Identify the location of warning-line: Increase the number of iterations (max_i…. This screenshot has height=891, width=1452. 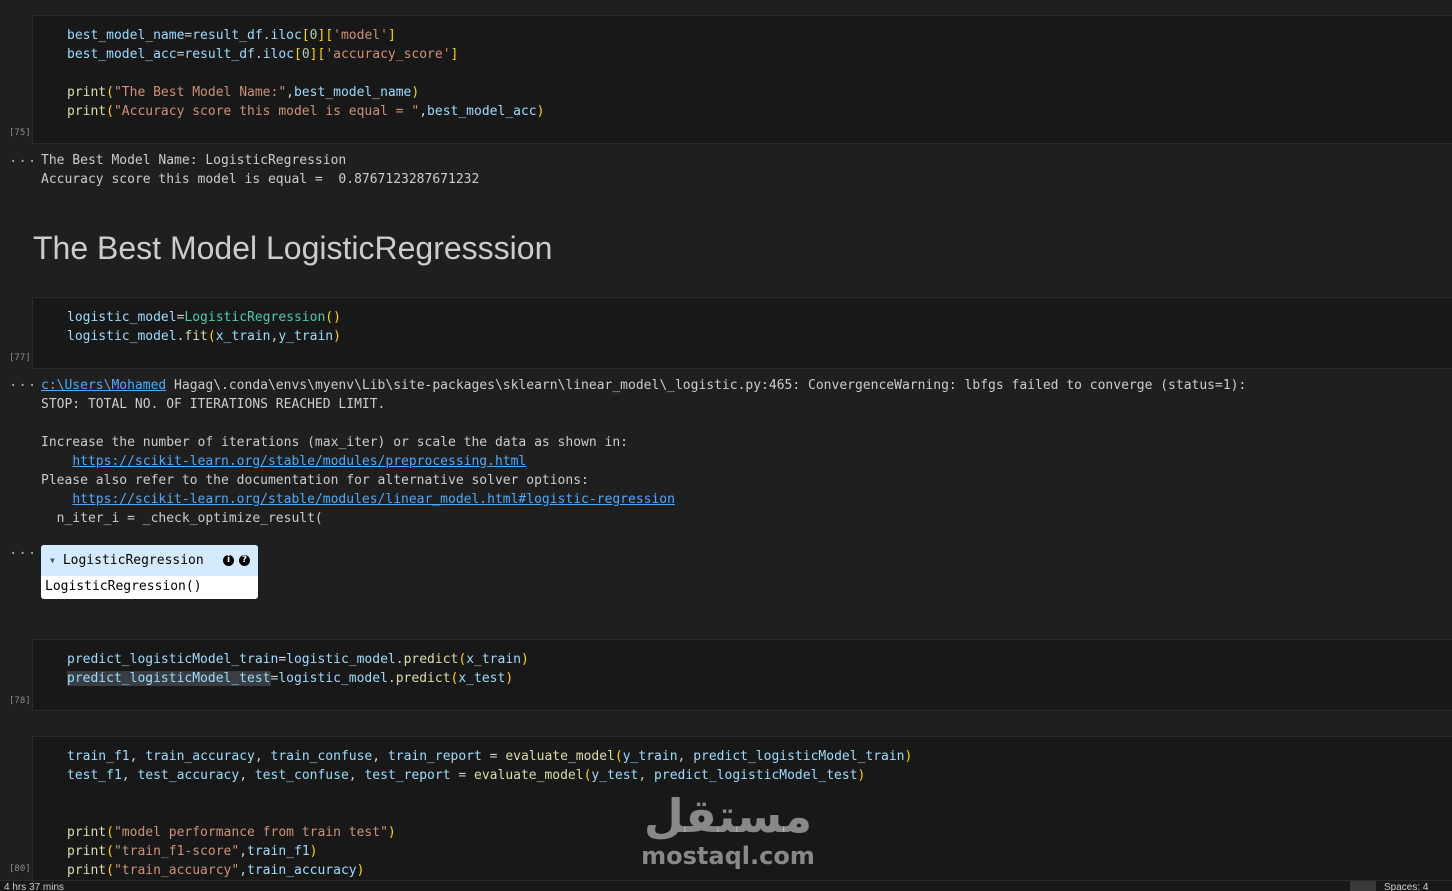
(334, 442).